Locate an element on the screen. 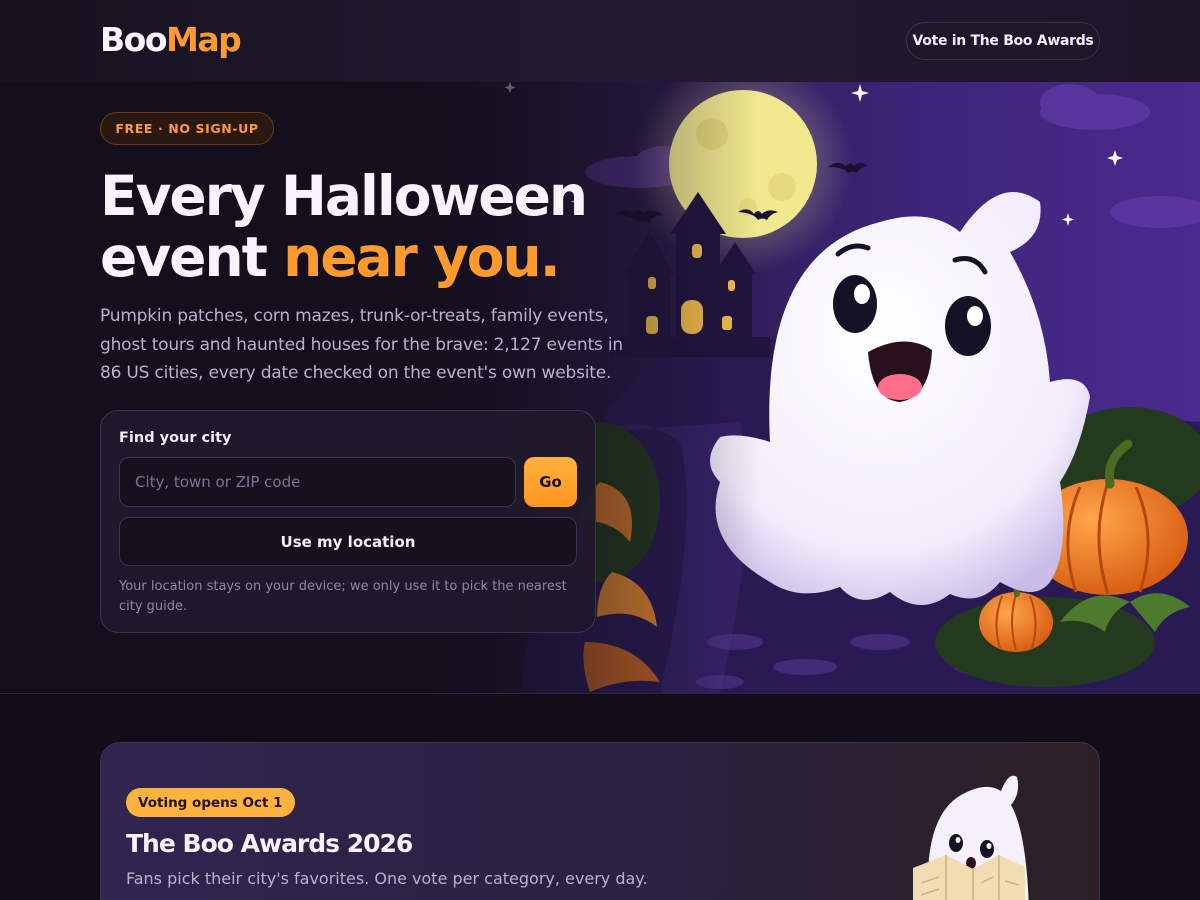  boomap-logo: BooMap is located at coordinates (171, 40).